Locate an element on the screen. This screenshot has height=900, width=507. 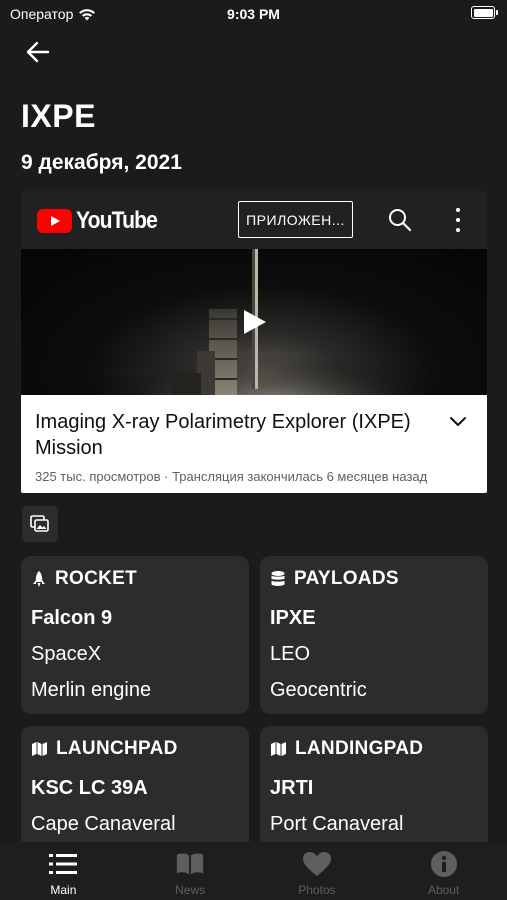
payloads-card-header: PAYLOADS is located at coordinates (334, 579).